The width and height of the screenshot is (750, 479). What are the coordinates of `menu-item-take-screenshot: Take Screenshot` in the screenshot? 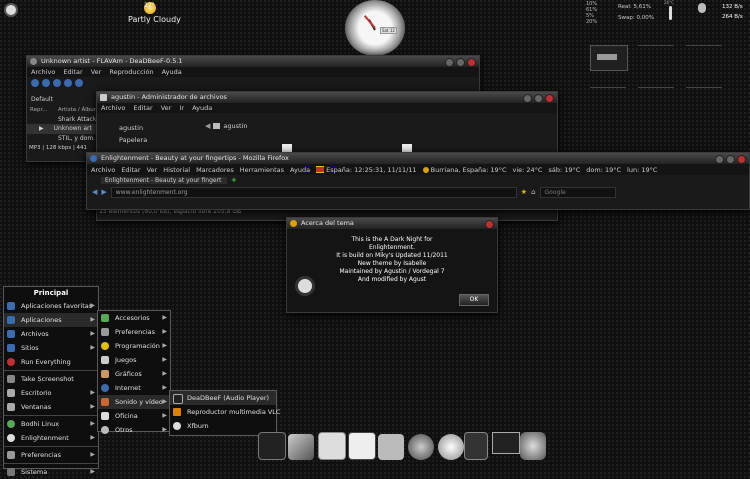 It's located at (51, 379).